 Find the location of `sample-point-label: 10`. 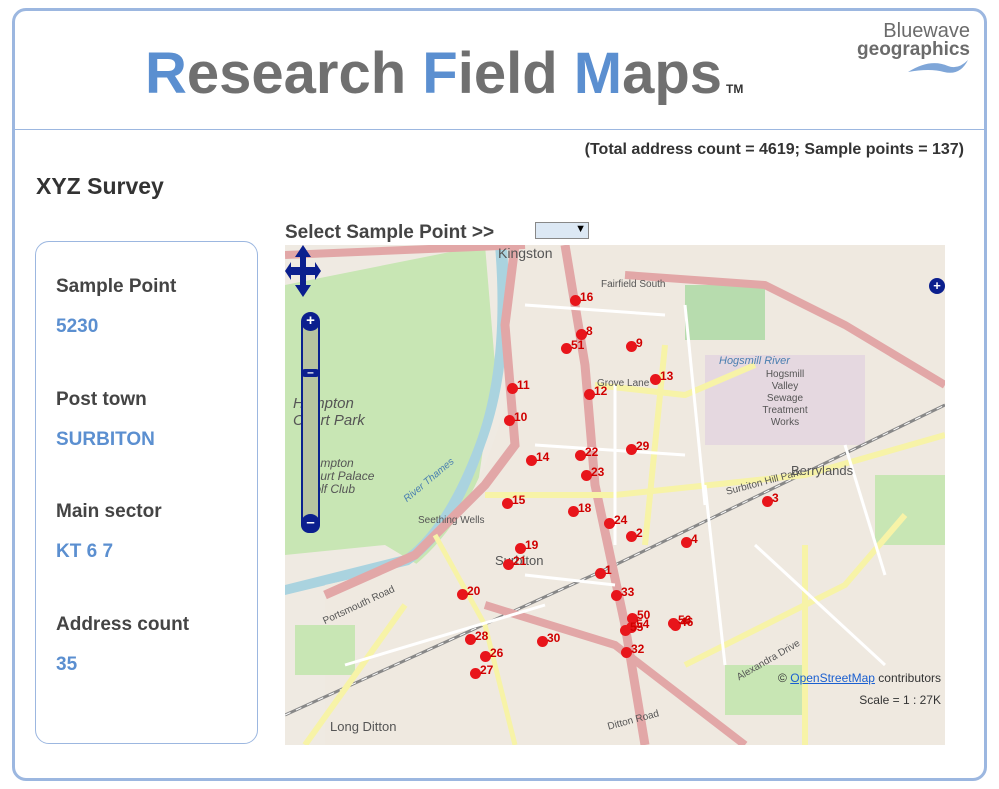

sample-point-label: 10 is located at coordinates (521, 417).